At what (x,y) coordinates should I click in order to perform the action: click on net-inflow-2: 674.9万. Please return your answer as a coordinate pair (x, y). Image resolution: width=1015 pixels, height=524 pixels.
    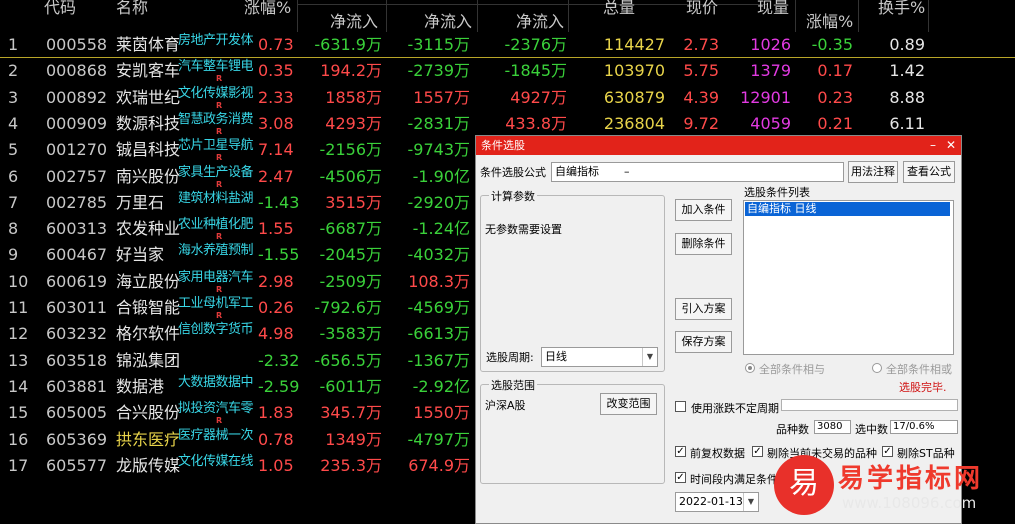
    Looking at the image, I should click on (439, 465).